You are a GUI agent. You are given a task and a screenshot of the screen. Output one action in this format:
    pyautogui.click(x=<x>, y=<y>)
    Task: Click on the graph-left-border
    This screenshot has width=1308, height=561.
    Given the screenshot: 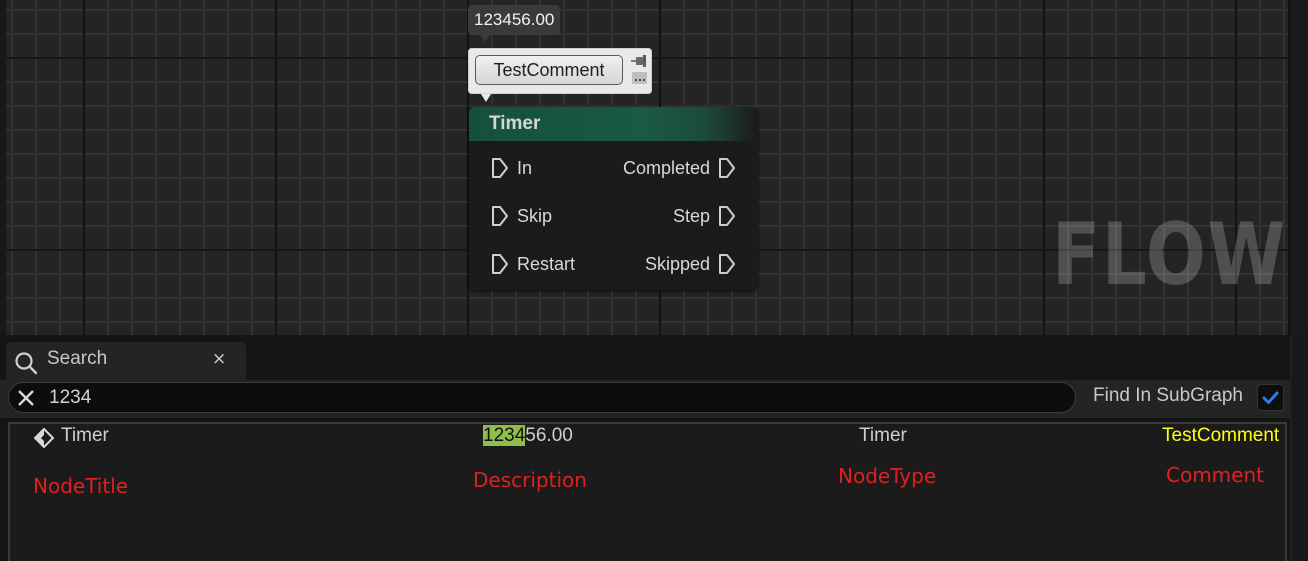 What is the action you would take?
    pyautogui.click(x=3, y=167)
    